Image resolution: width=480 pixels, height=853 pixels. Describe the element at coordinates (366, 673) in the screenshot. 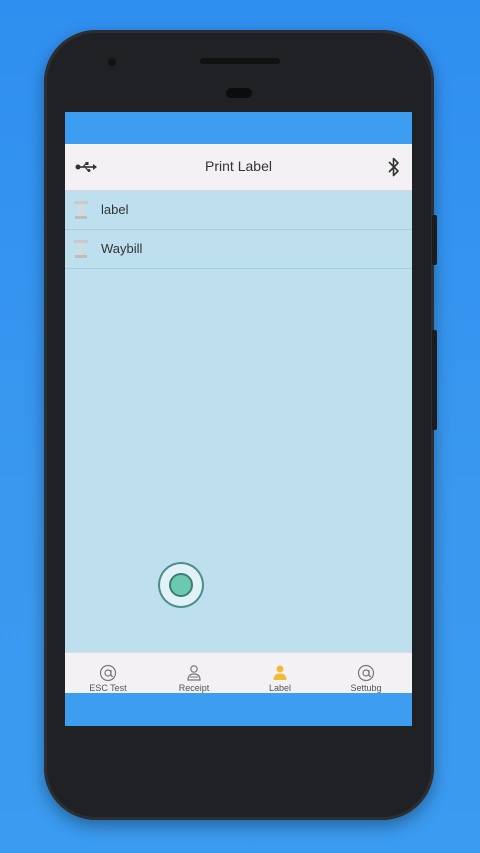

I see `tab-settings: Settubg` at that location.